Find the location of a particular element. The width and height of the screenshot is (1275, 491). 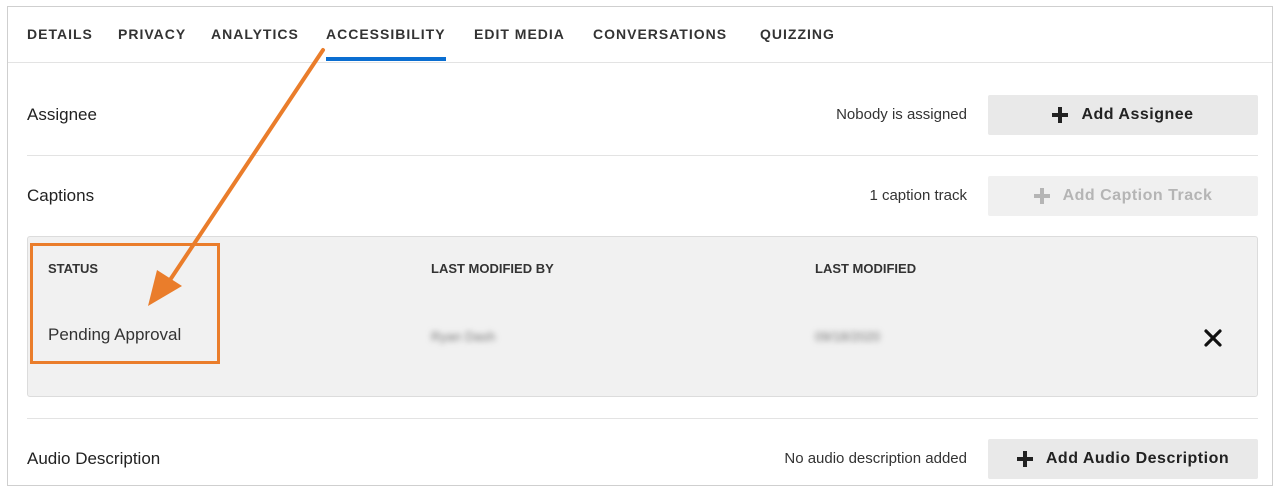

caption-modified-by-value: Ryan Dash is located at coordinates (463, 336).